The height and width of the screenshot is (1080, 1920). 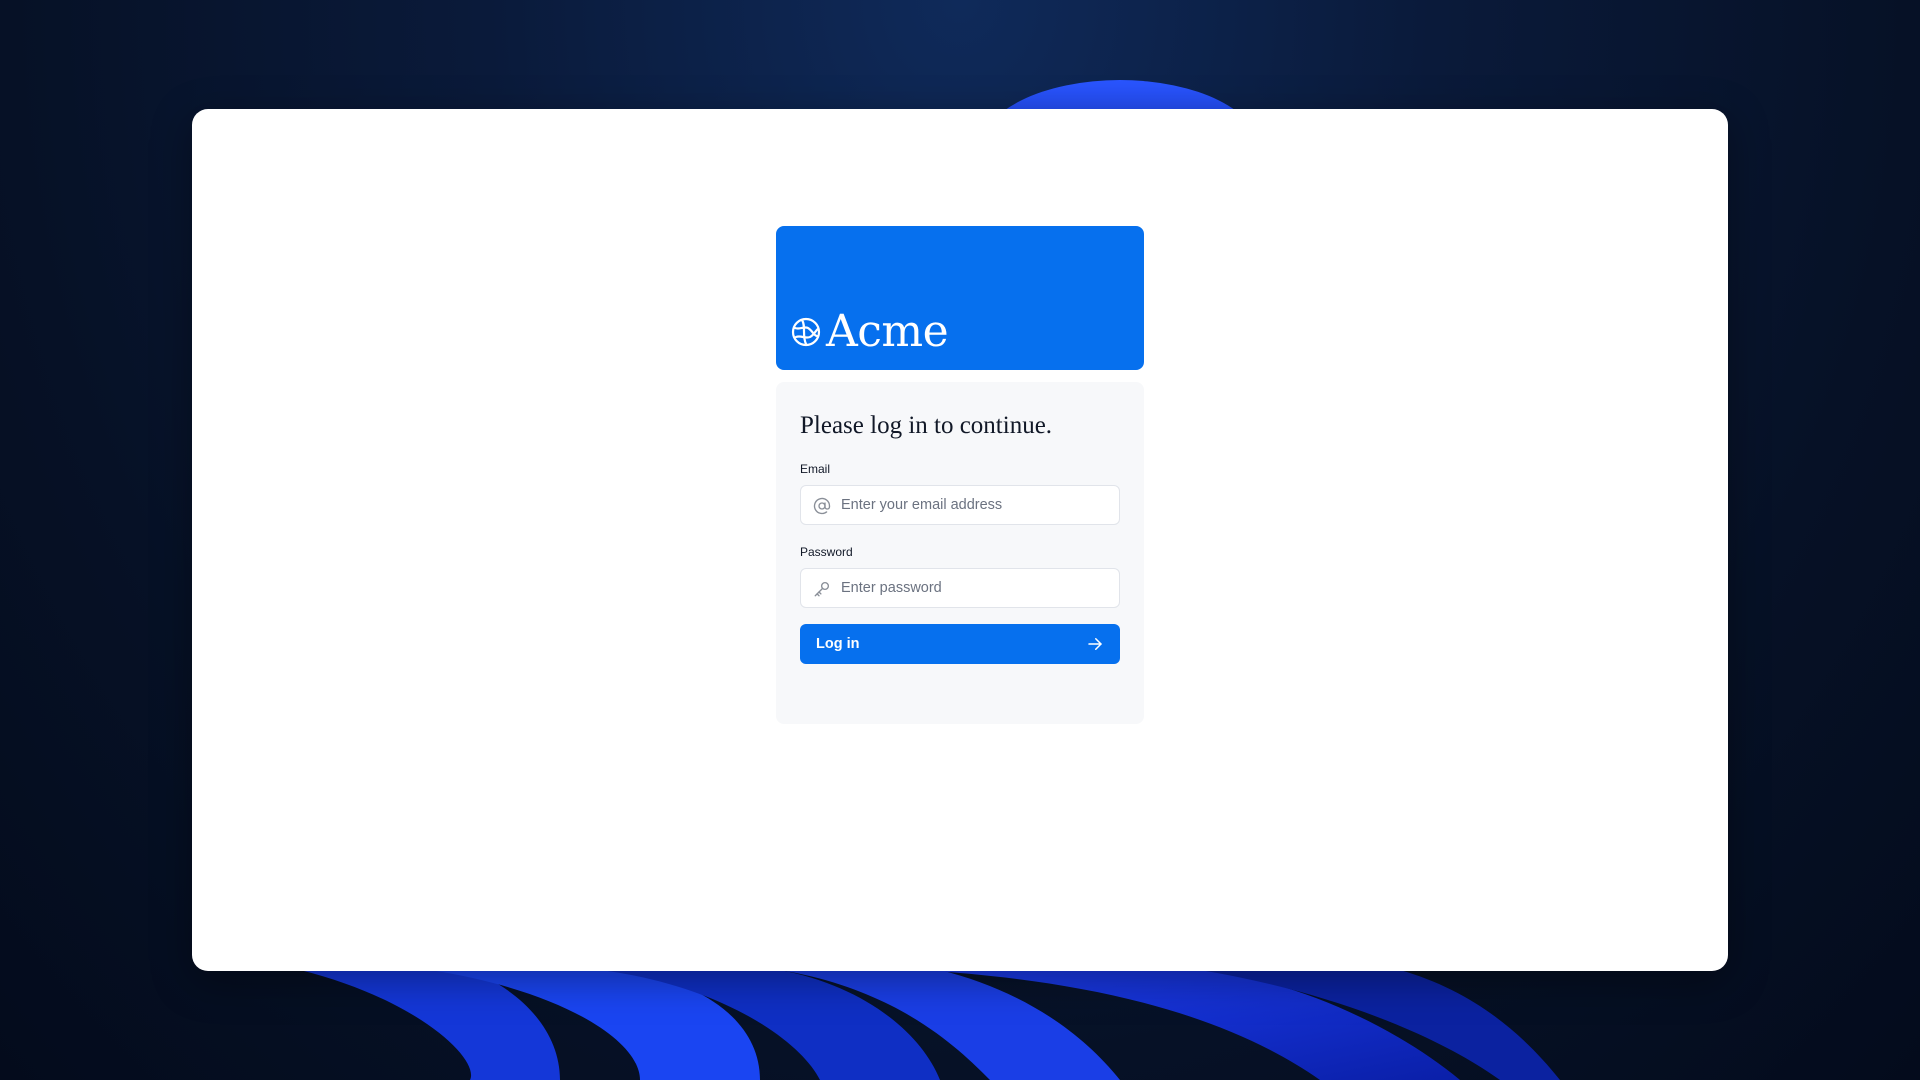 I want to click on arrow-right-icon, so click(x=1095, y=644).